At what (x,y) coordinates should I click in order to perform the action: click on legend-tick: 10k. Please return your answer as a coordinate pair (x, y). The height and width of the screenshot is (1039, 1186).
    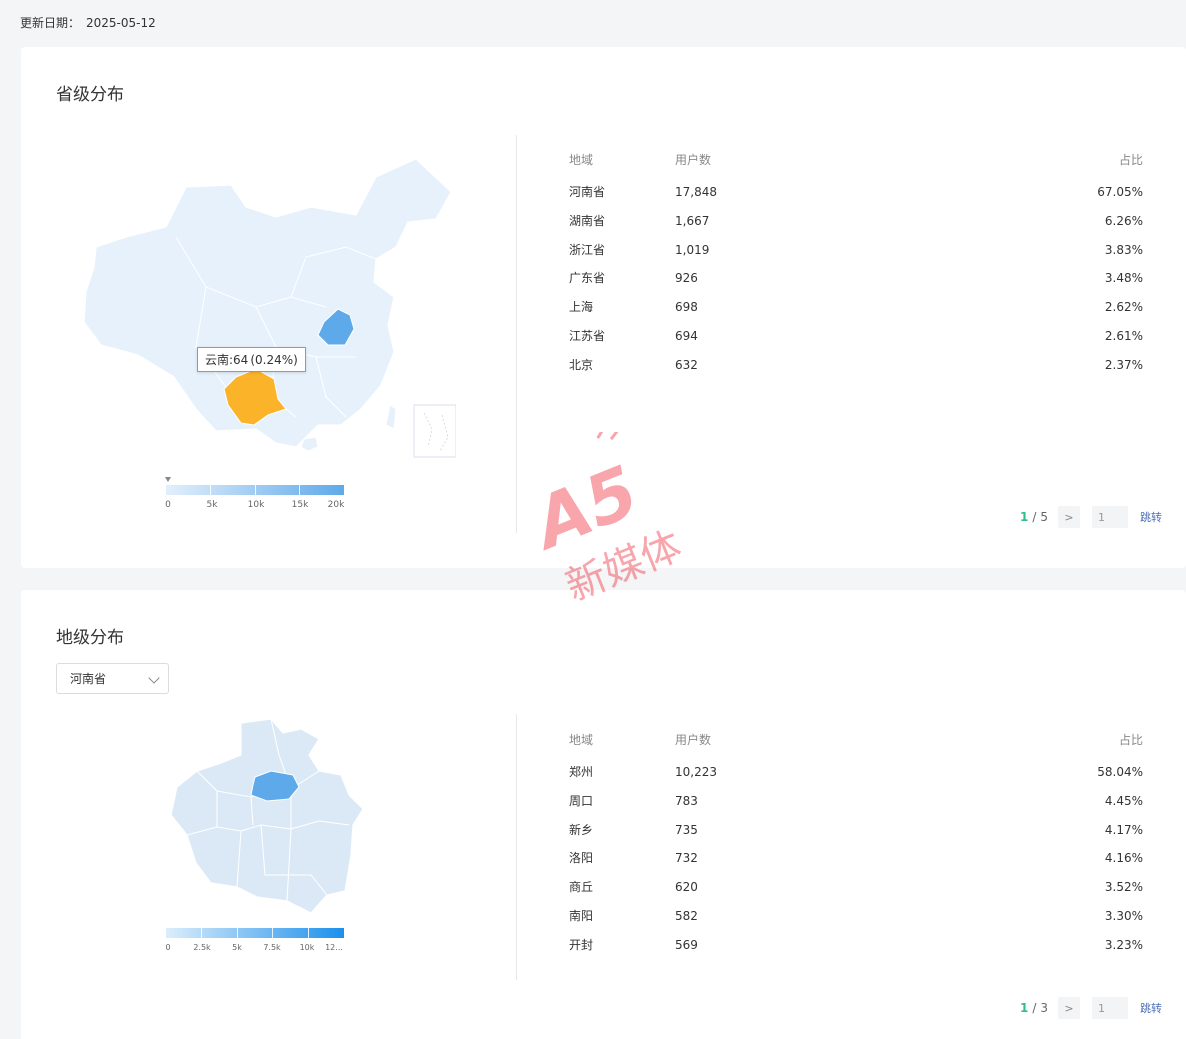
    Looking at the image, I should click on (307, 947).